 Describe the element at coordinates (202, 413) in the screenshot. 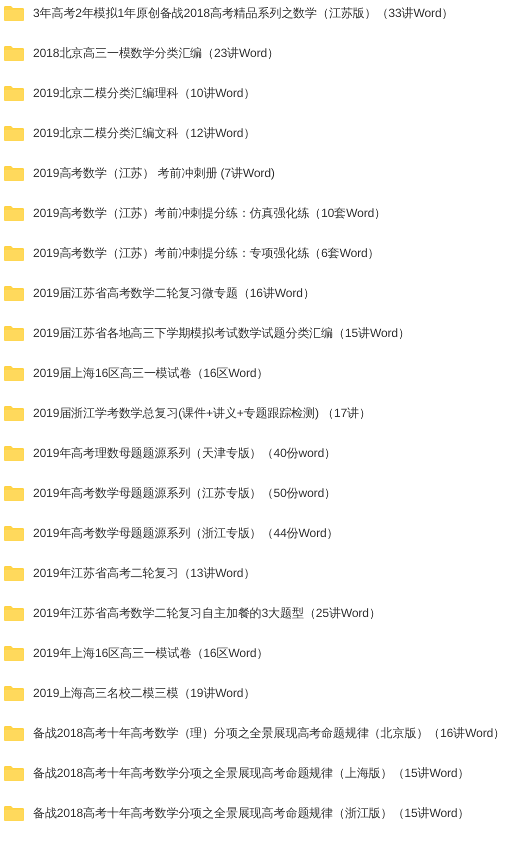

I see `folder-name: 2019届浙江学考数学总复习(课件+讲义+专题跟踪检测) （17讲）` at that location.